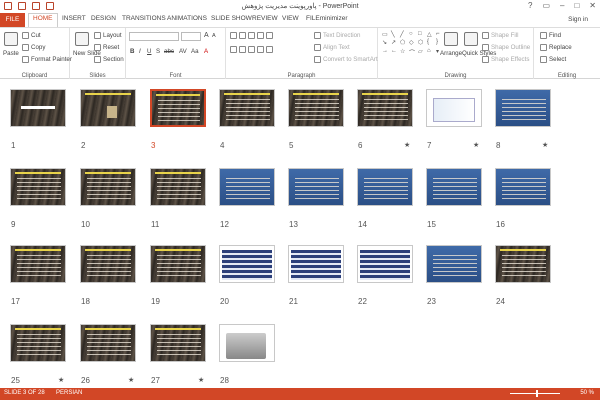 The height and width of the screenshot is (400, 600). Describe the element at coordinates (74, 18) in the screenshot. I see `tab-insert: INSERT` at that location.